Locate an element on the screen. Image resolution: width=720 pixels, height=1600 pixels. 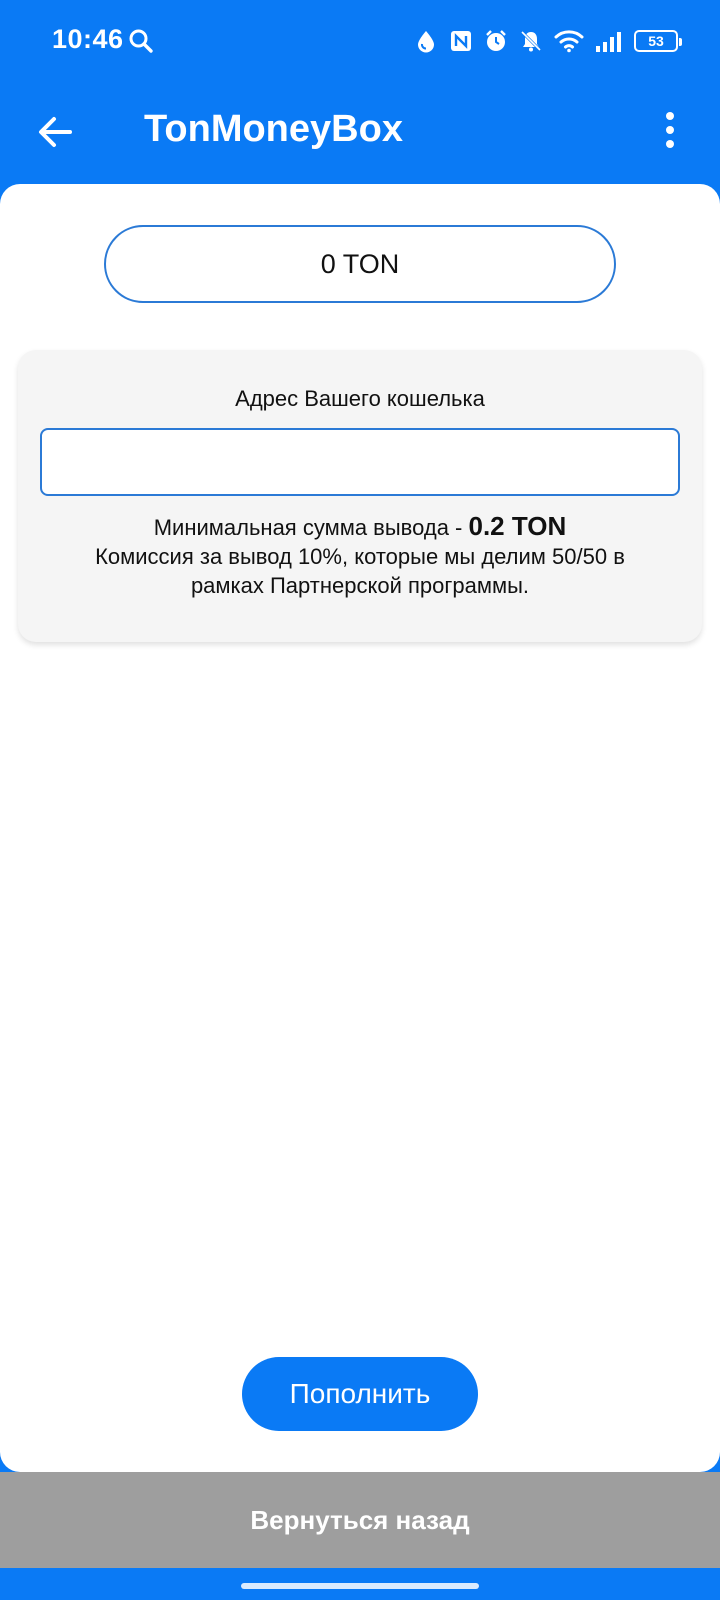
wifi-icon is located at coordinates (569, 41).